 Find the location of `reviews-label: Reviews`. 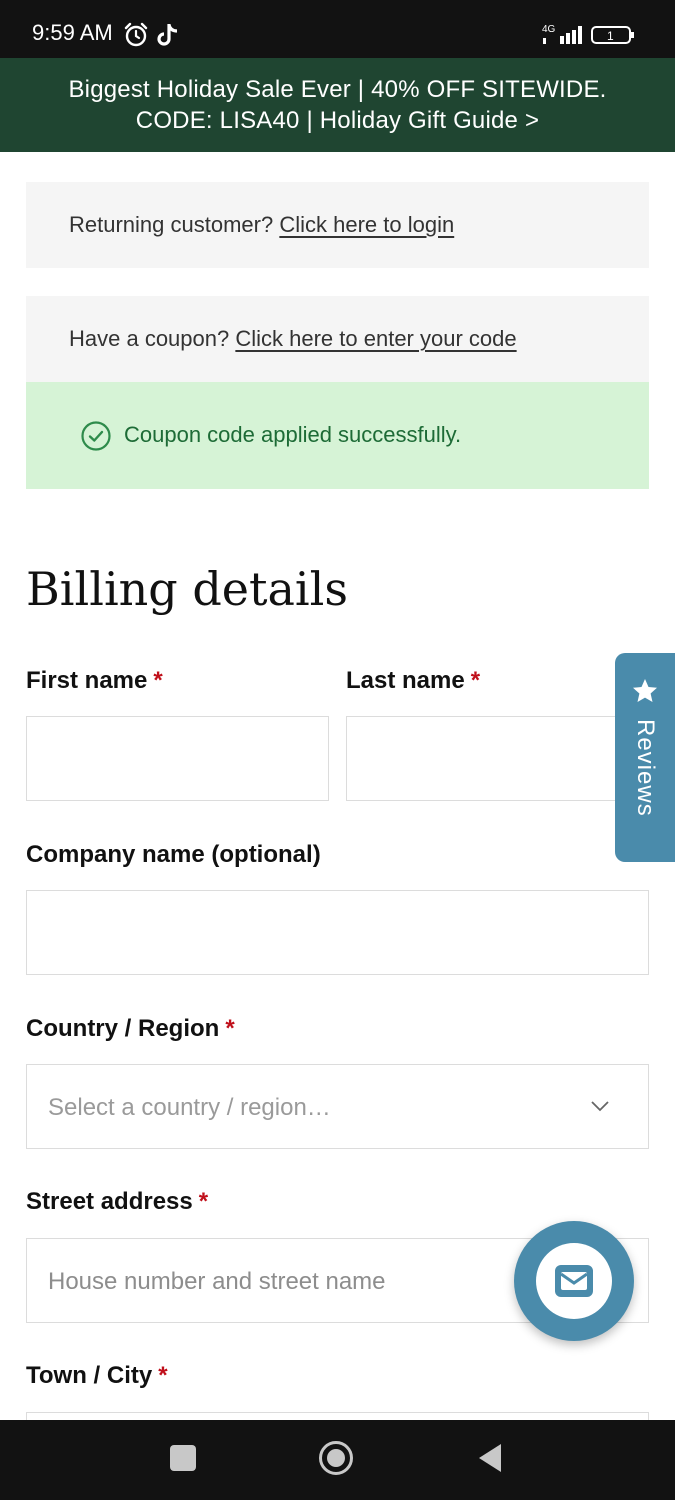

reviews-label: Reviews is located at coordinates (645, 768).